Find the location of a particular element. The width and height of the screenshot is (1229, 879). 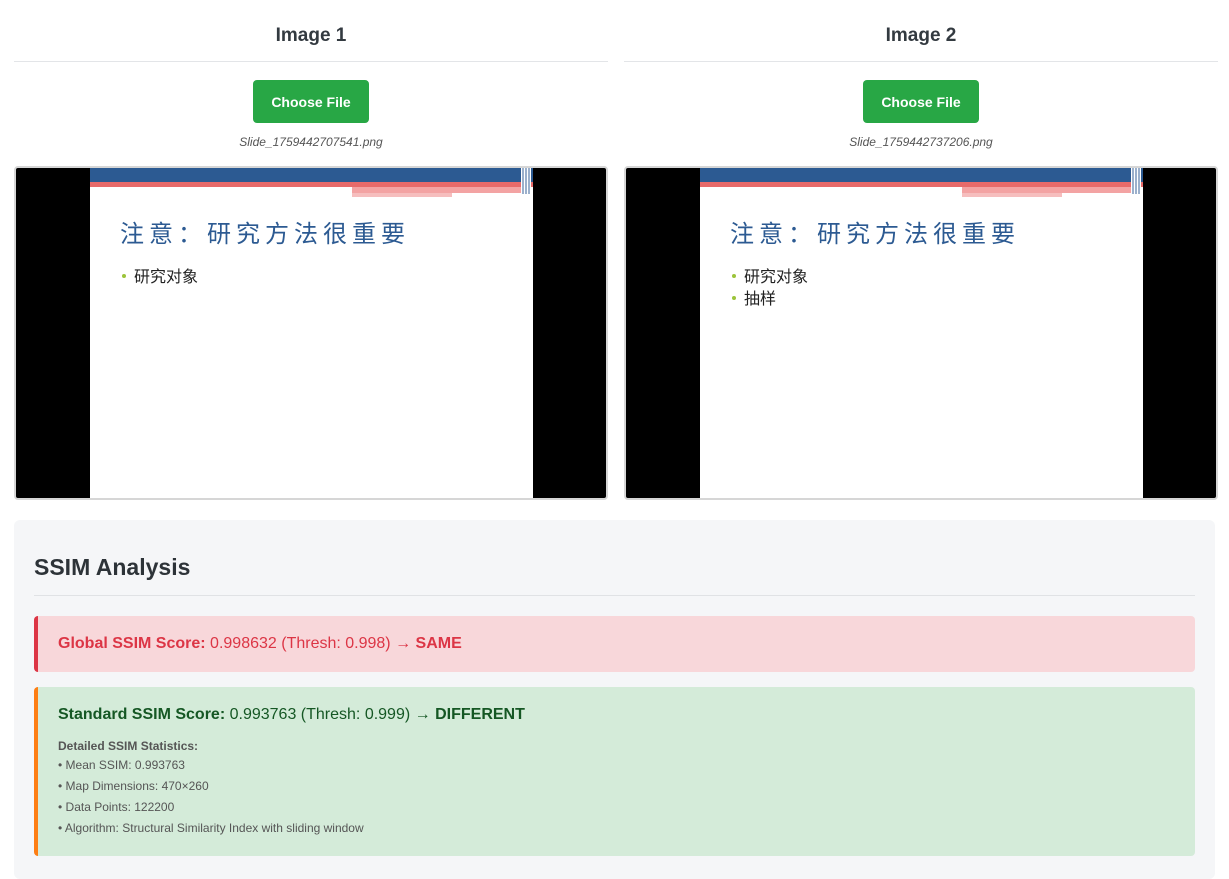

global-ssim-thresh: (Thresh: 0.998) is located at coordinates (336, 643).